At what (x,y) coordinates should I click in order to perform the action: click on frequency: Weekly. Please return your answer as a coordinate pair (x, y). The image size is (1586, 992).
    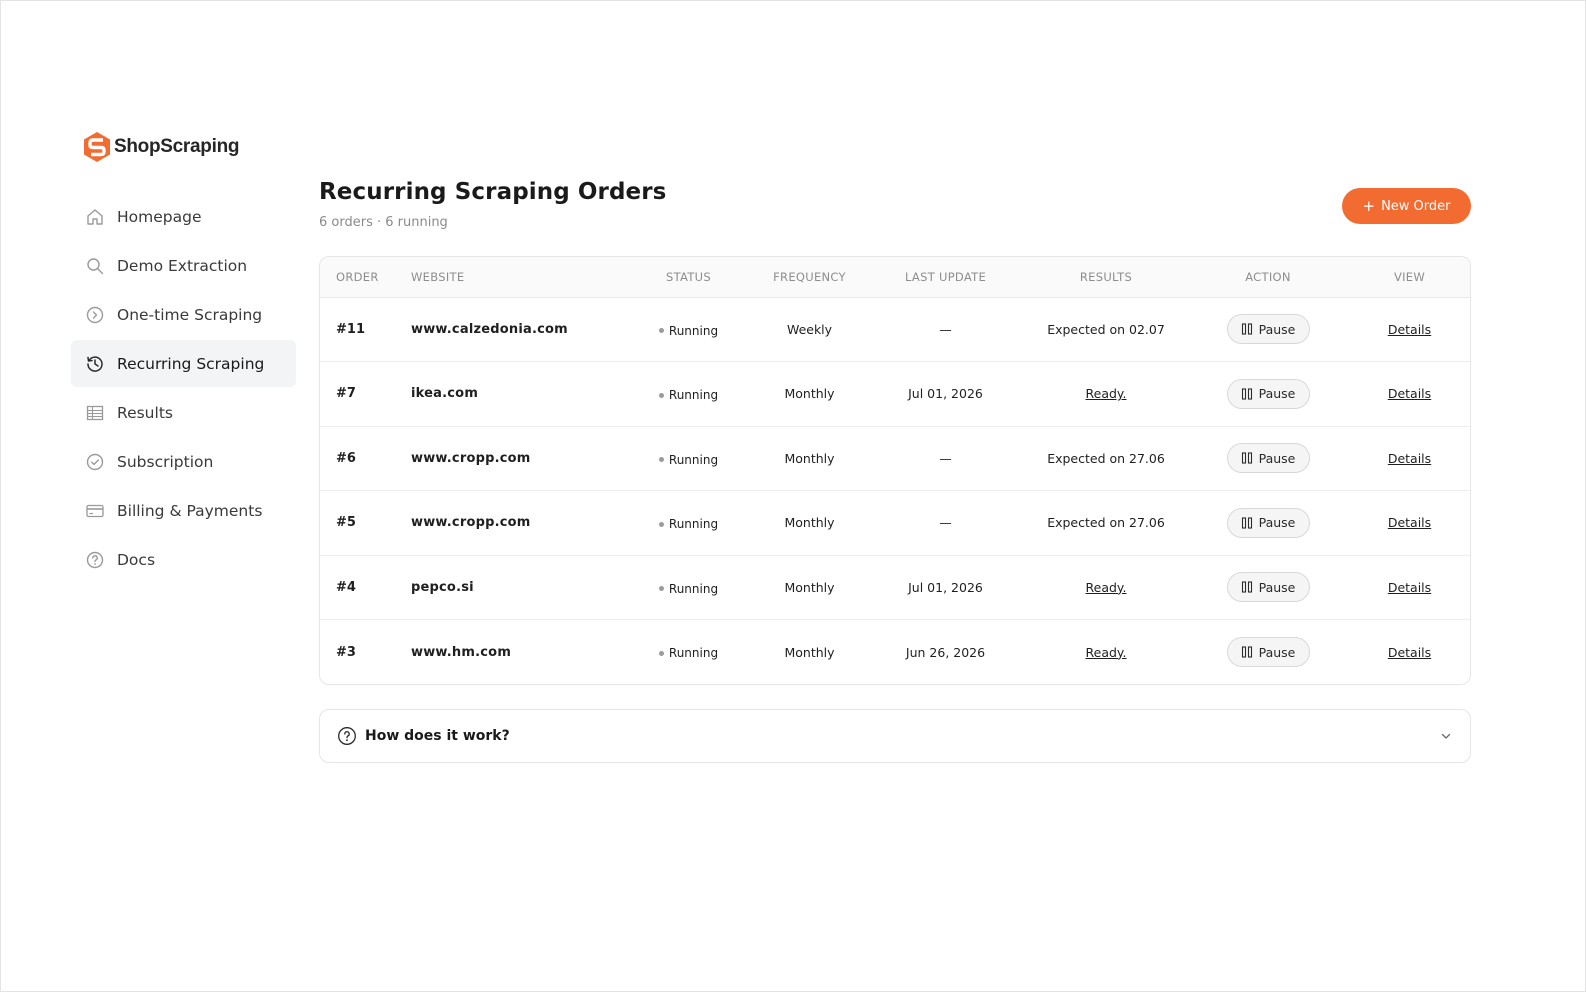
    Looking at the image, I should click on (809, 329).